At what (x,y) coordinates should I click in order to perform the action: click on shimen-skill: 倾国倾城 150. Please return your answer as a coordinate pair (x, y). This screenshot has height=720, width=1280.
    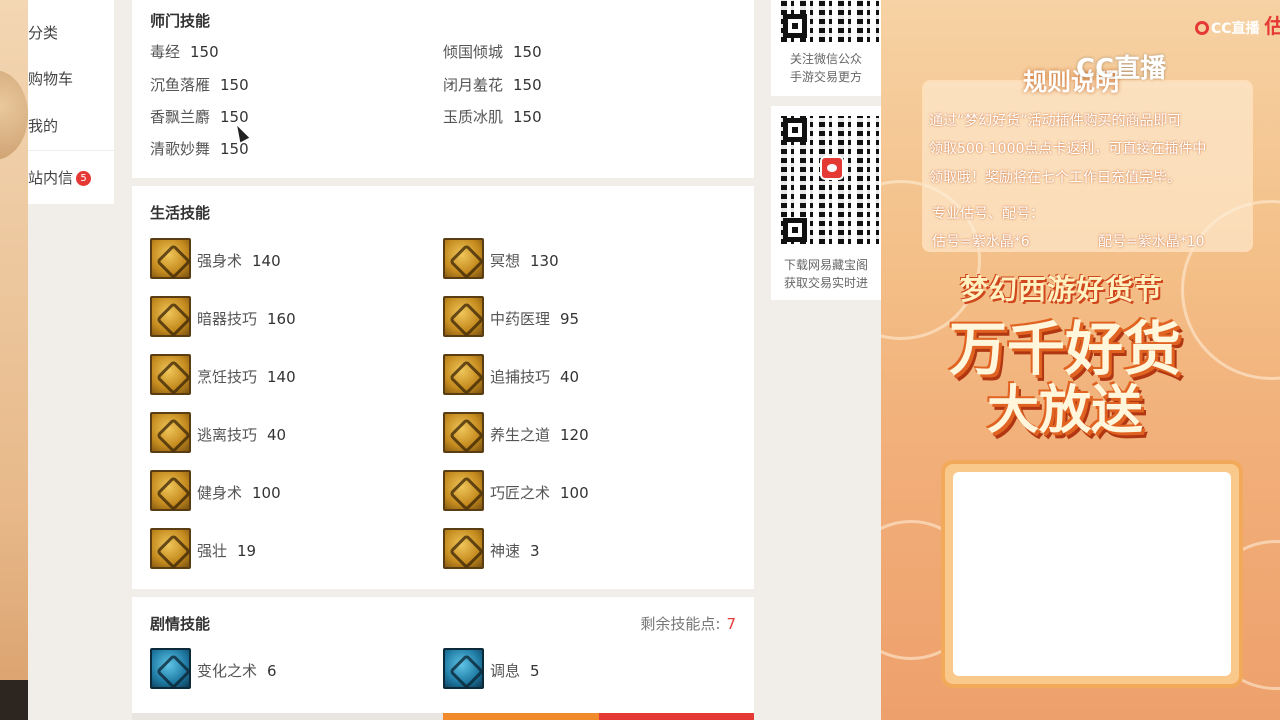
    Looking at the image, I should click on (492, 51).